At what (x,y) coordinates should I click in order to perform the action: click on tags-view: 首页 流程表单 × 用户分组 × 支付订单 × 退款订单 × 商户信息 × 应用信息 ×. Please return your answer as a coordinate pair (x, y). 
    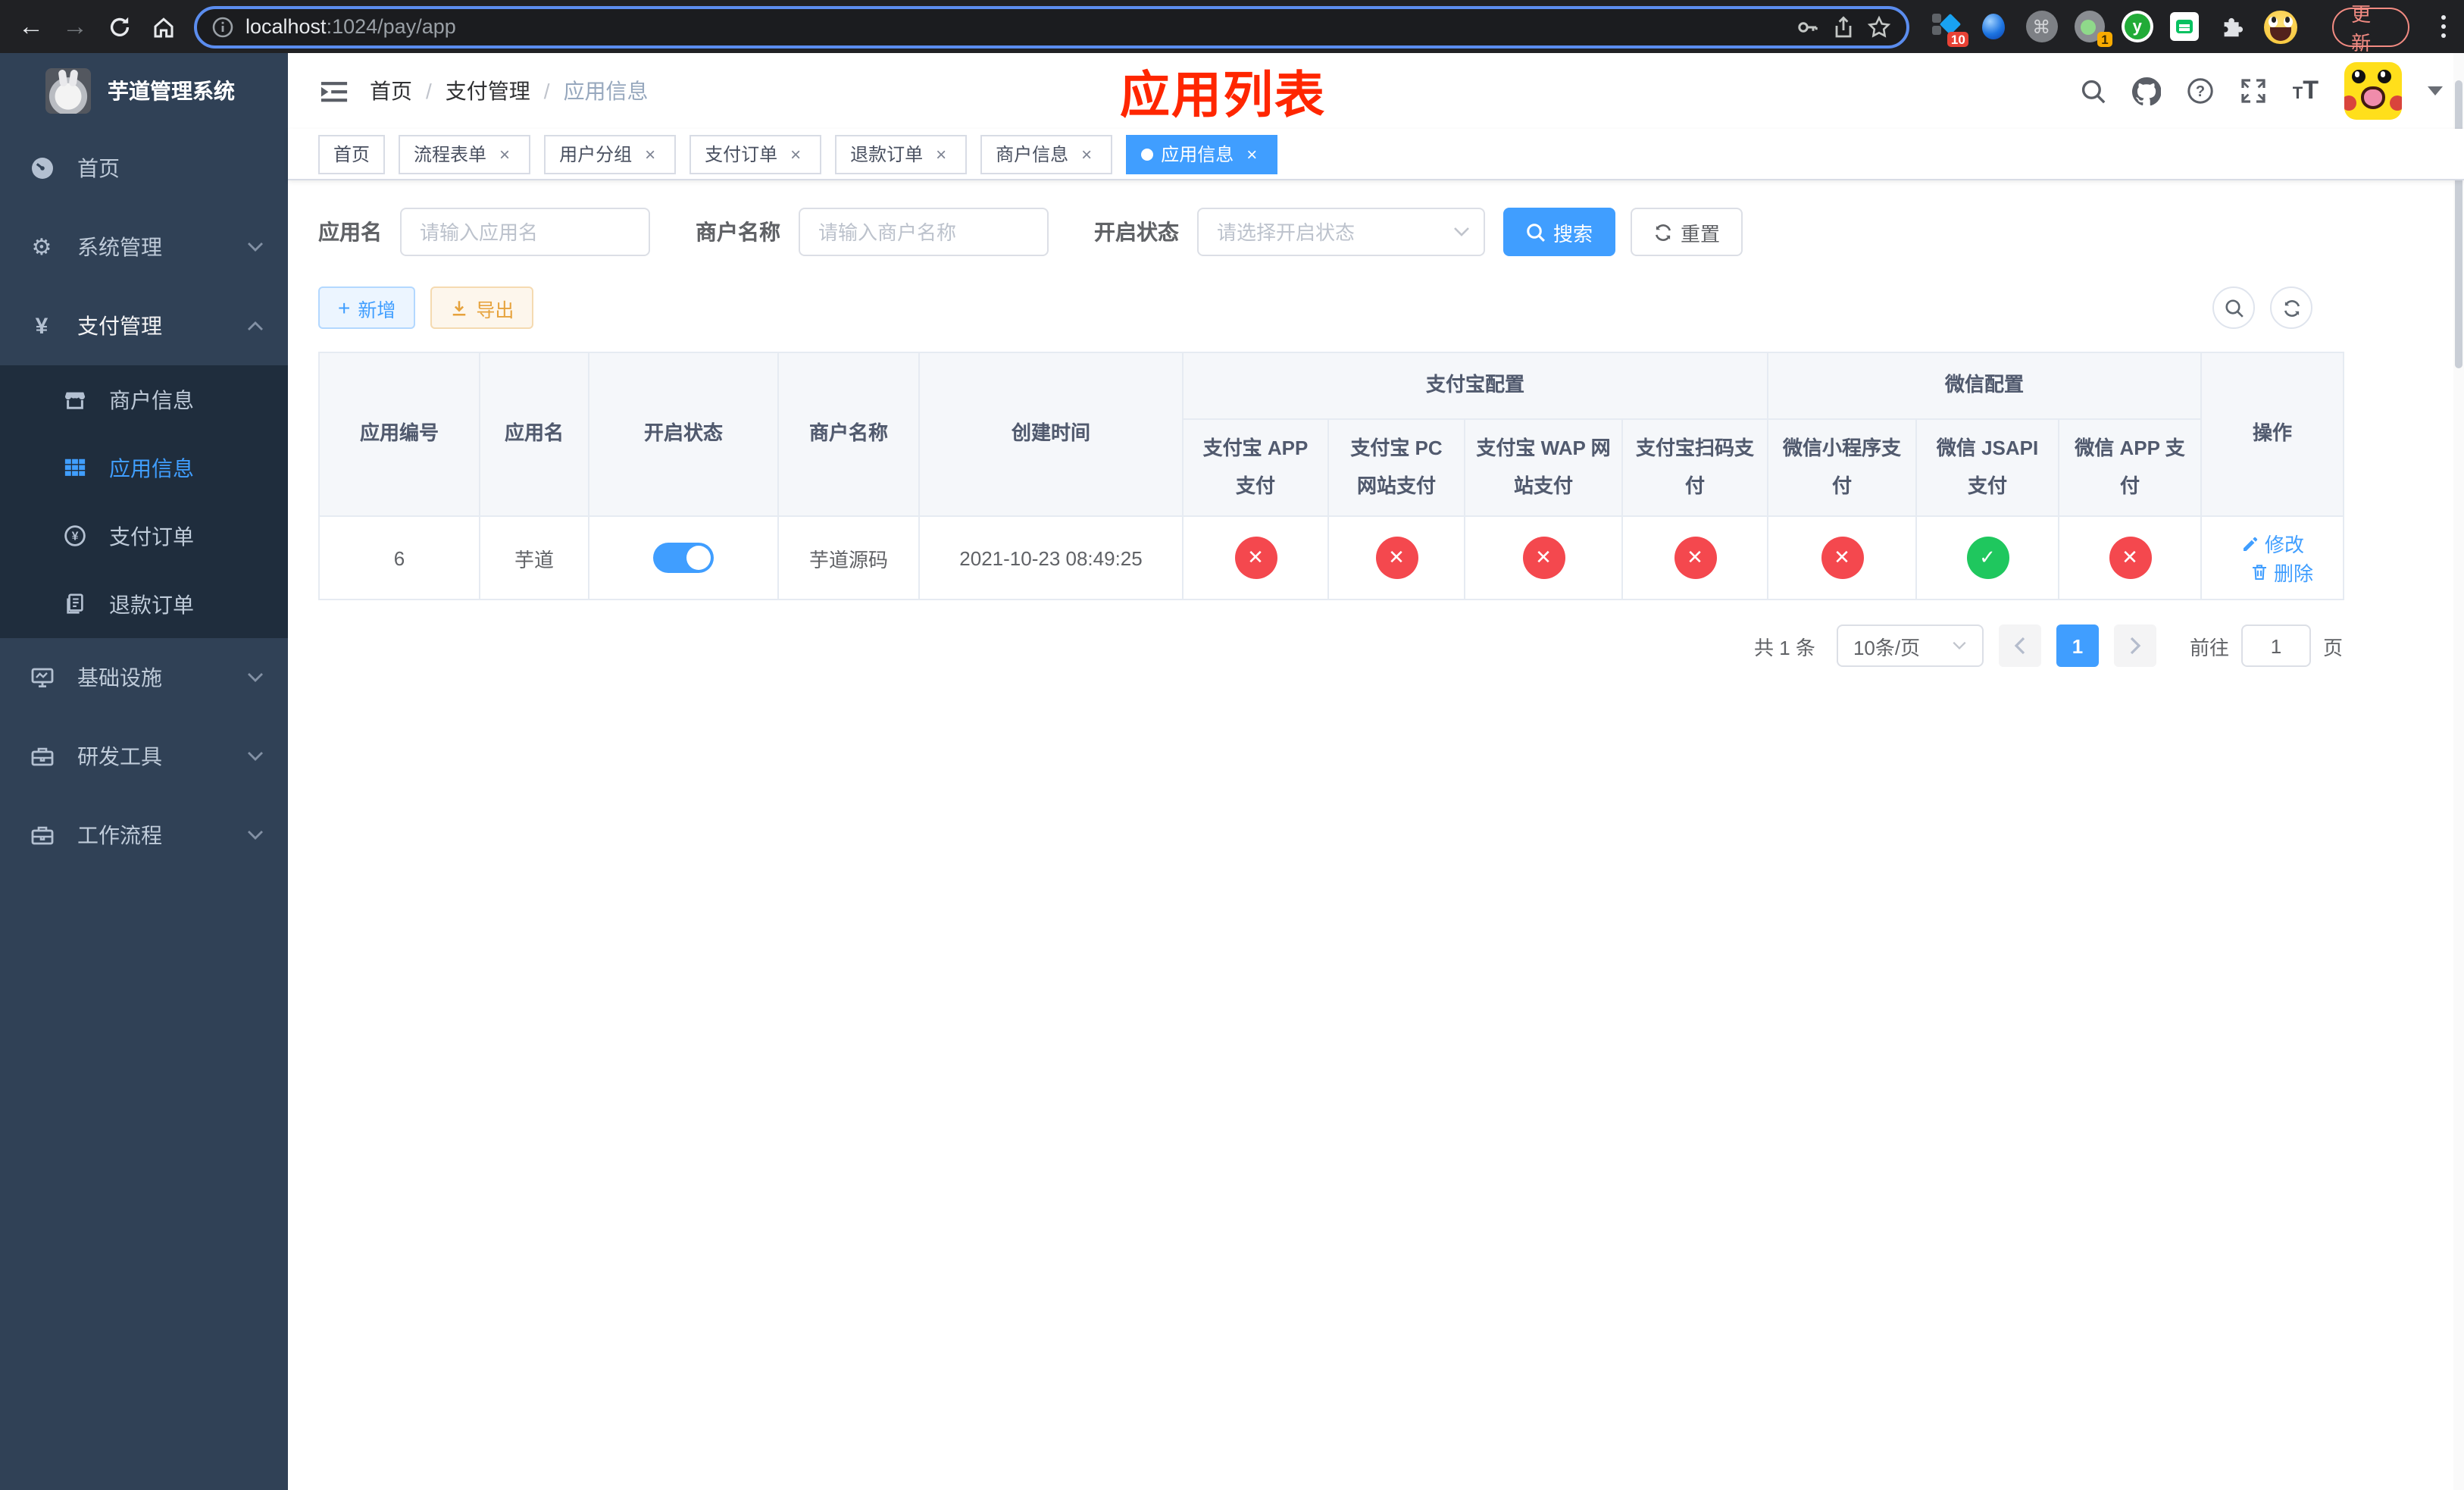
    Looking at the image, I should click on (1376, 154).